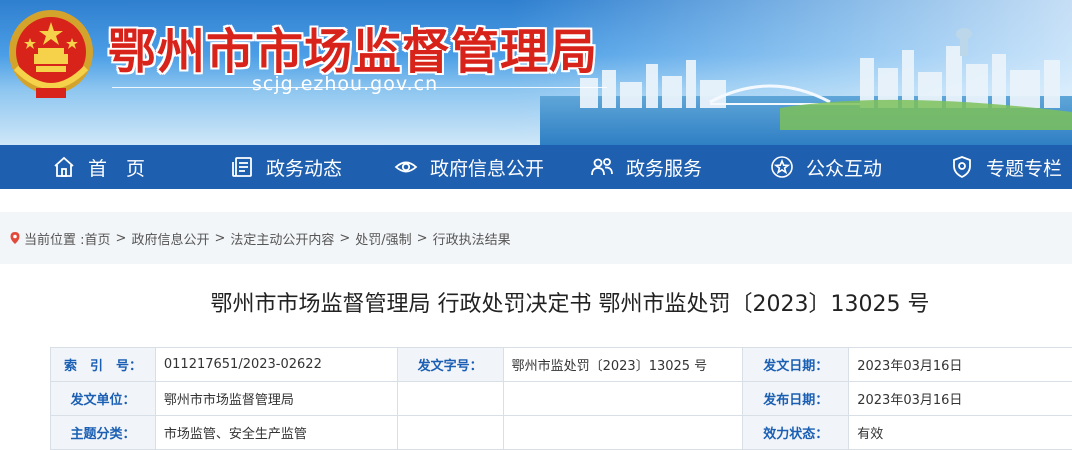 This screenshot has height=450, width=1072. What do you see at coordinates (345, 84) in the screenshot?
I see `site-domain: scjg.ezhou.gov.cn` at bounding box center [345, 84].